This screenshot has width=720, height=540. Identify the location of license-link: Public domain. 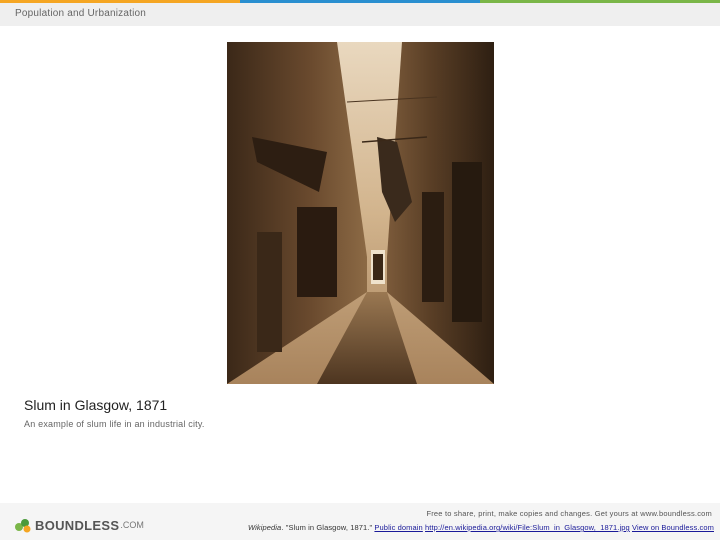
(398, 527).